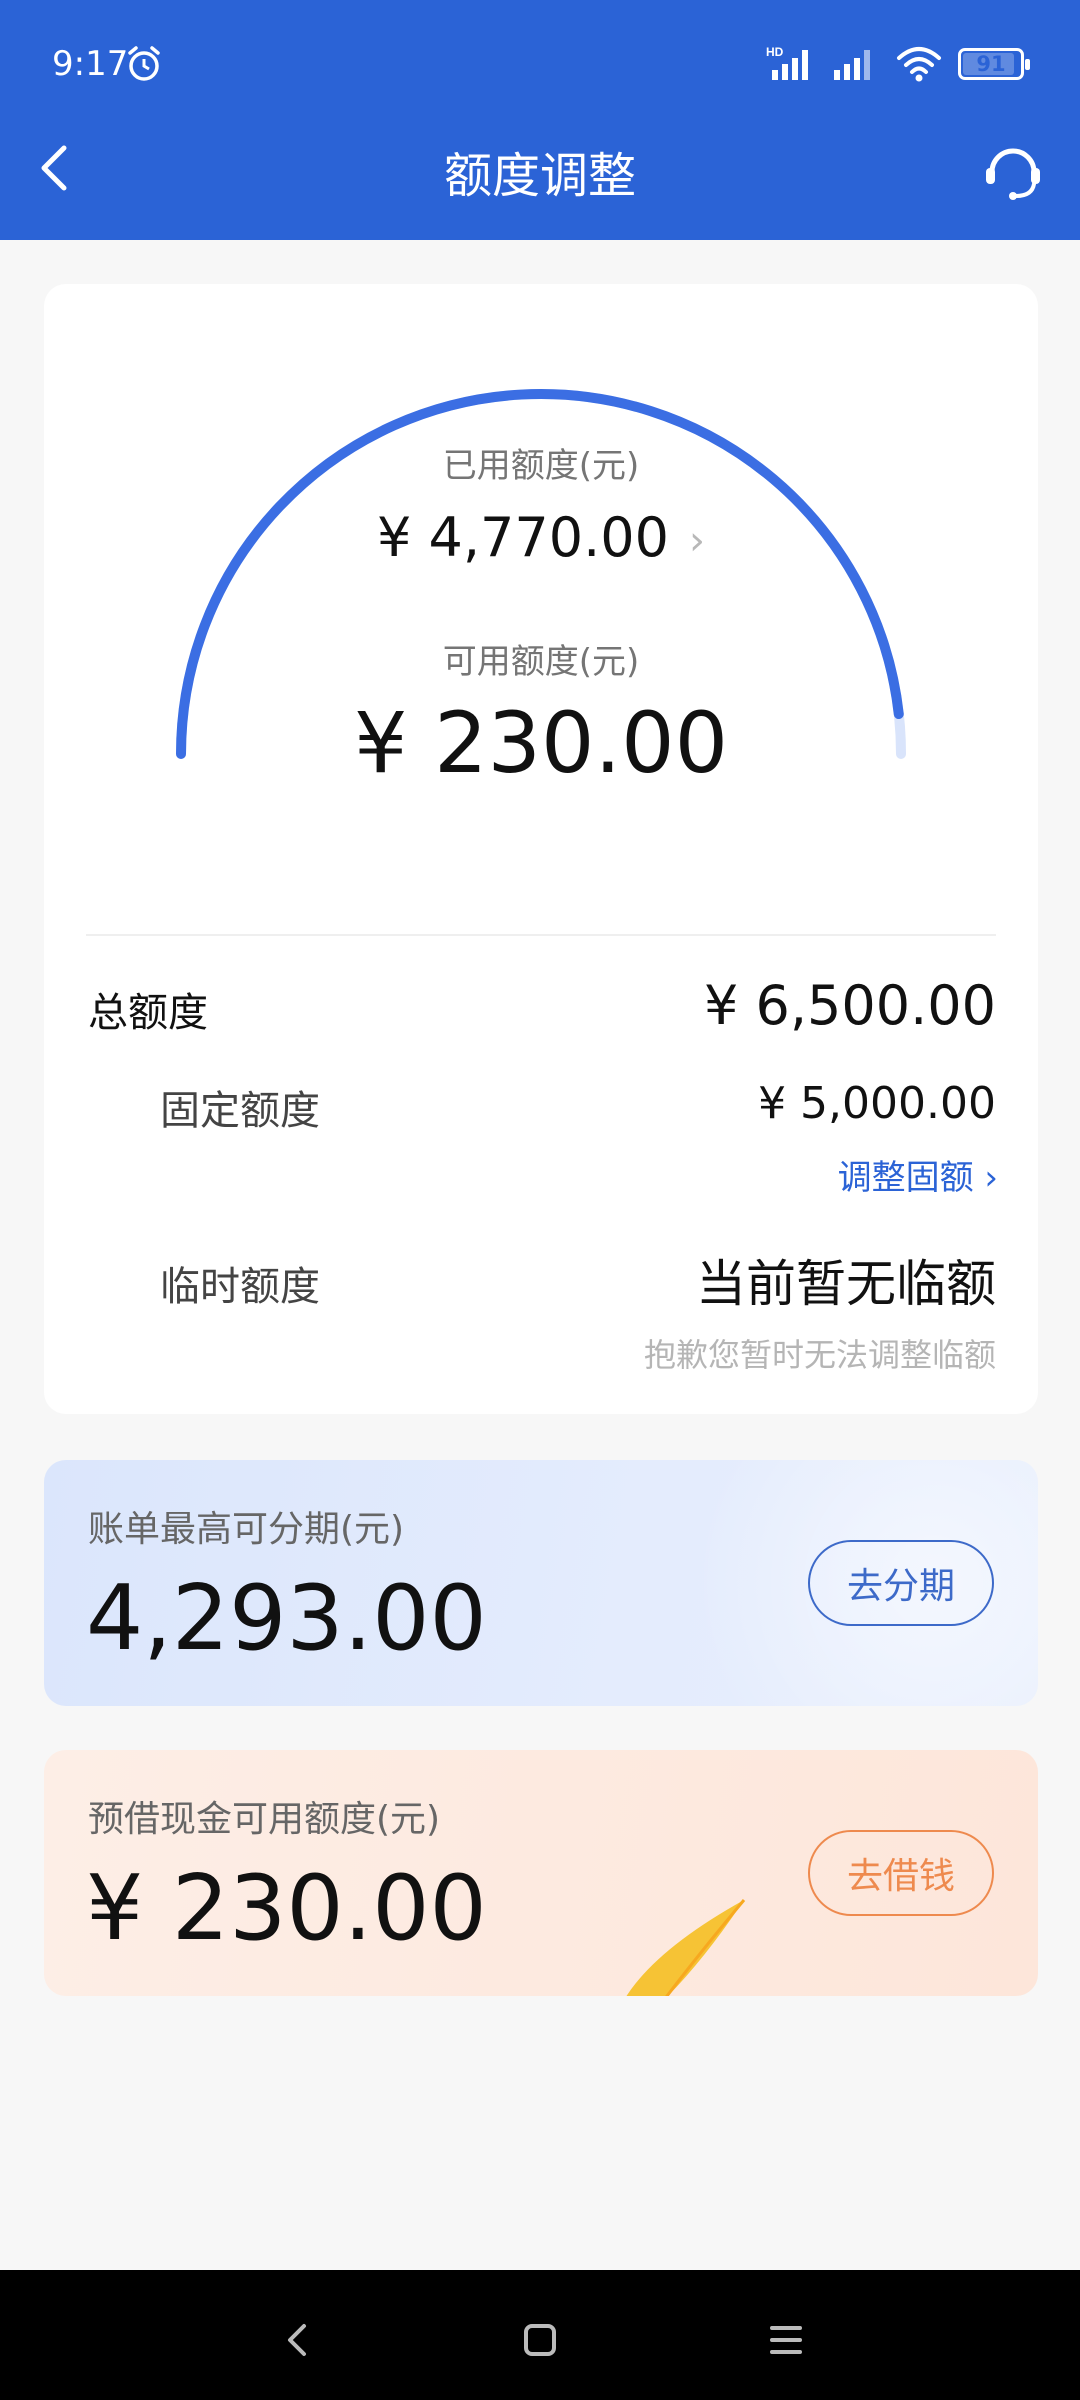  What do you see at coordinates (286, 1618) in the screenshot?
I see `installment-value: 4,293.00` at bounding box center [286, 1618].